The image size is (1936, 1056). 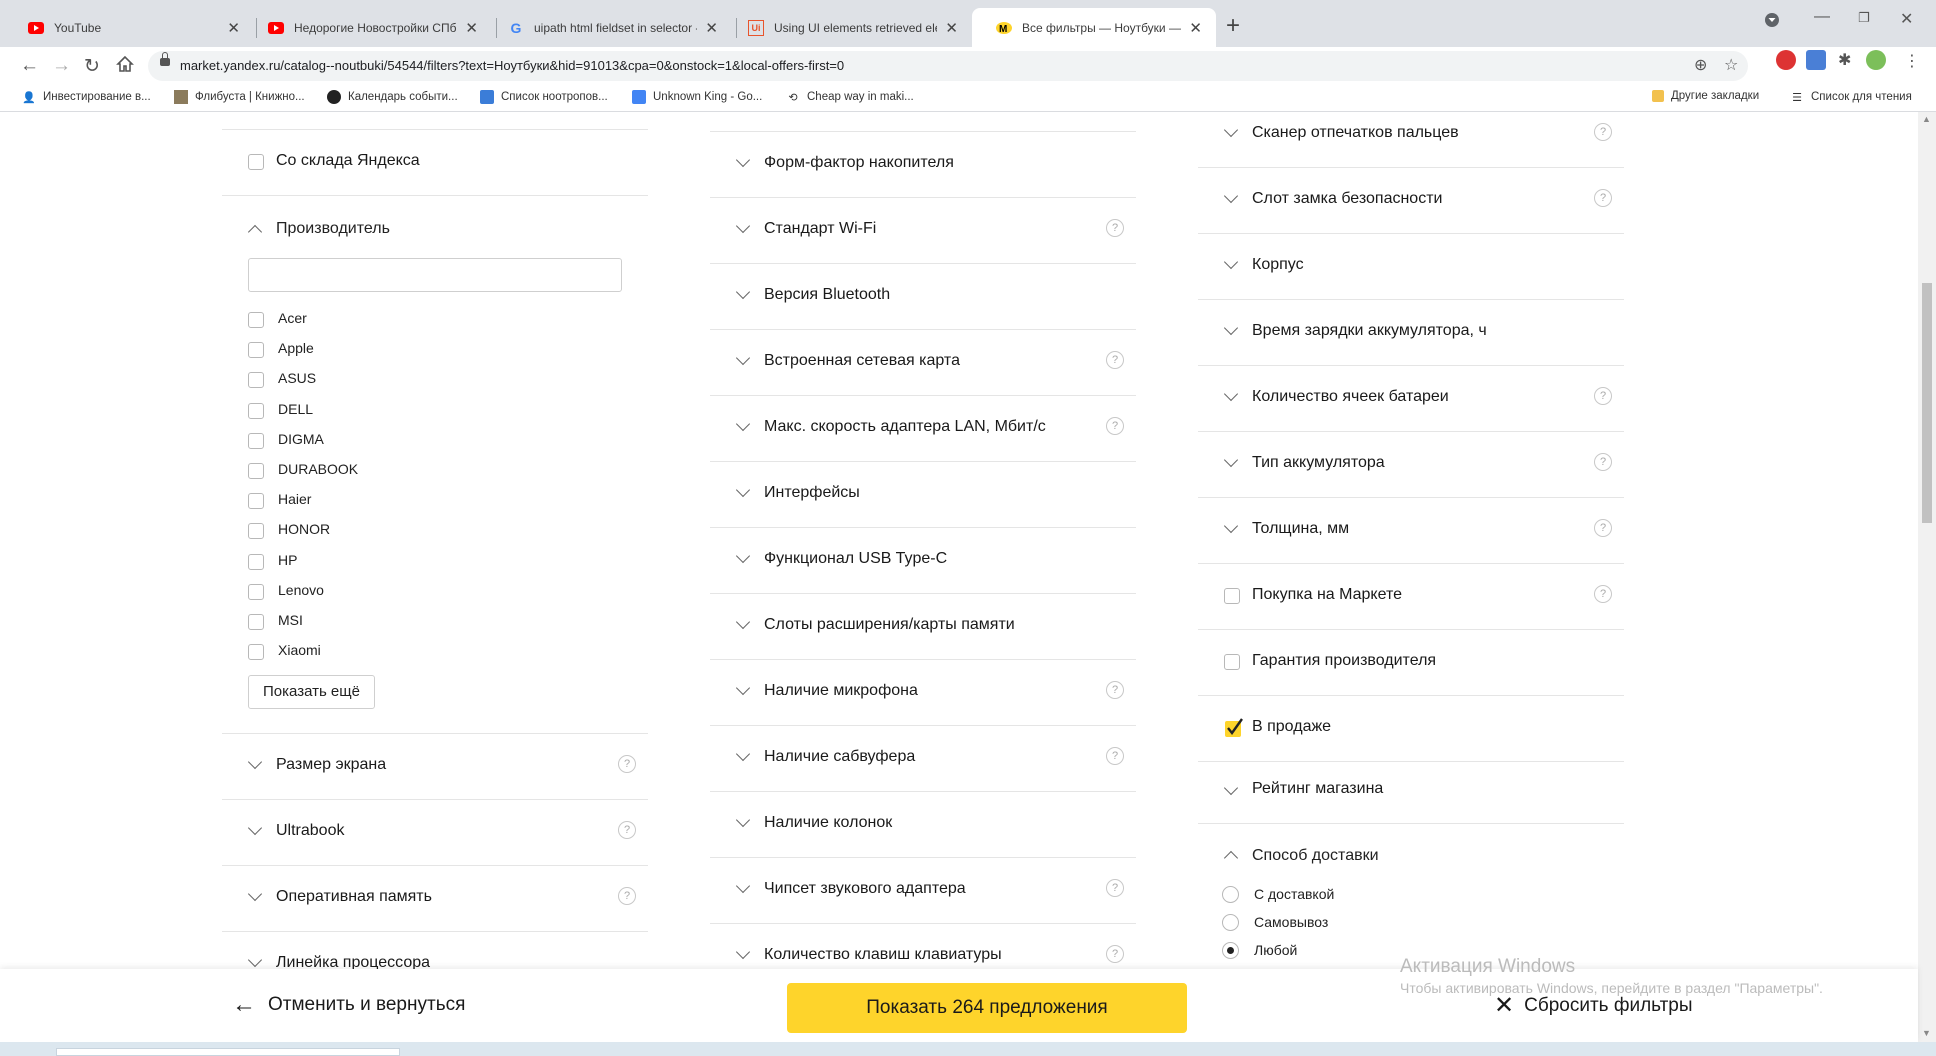 What do you see at coordinates (296, 348) in the screenshot?
I see `manufacturer-option: Apple` at bounding box center [296, 348].